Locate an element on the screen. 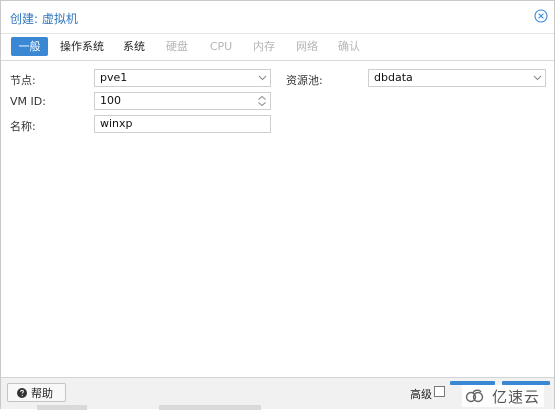 Image resolution: width=555 pixels, height=410 pixels. advanced-label: 高级 is located at coordinates (421, 394).